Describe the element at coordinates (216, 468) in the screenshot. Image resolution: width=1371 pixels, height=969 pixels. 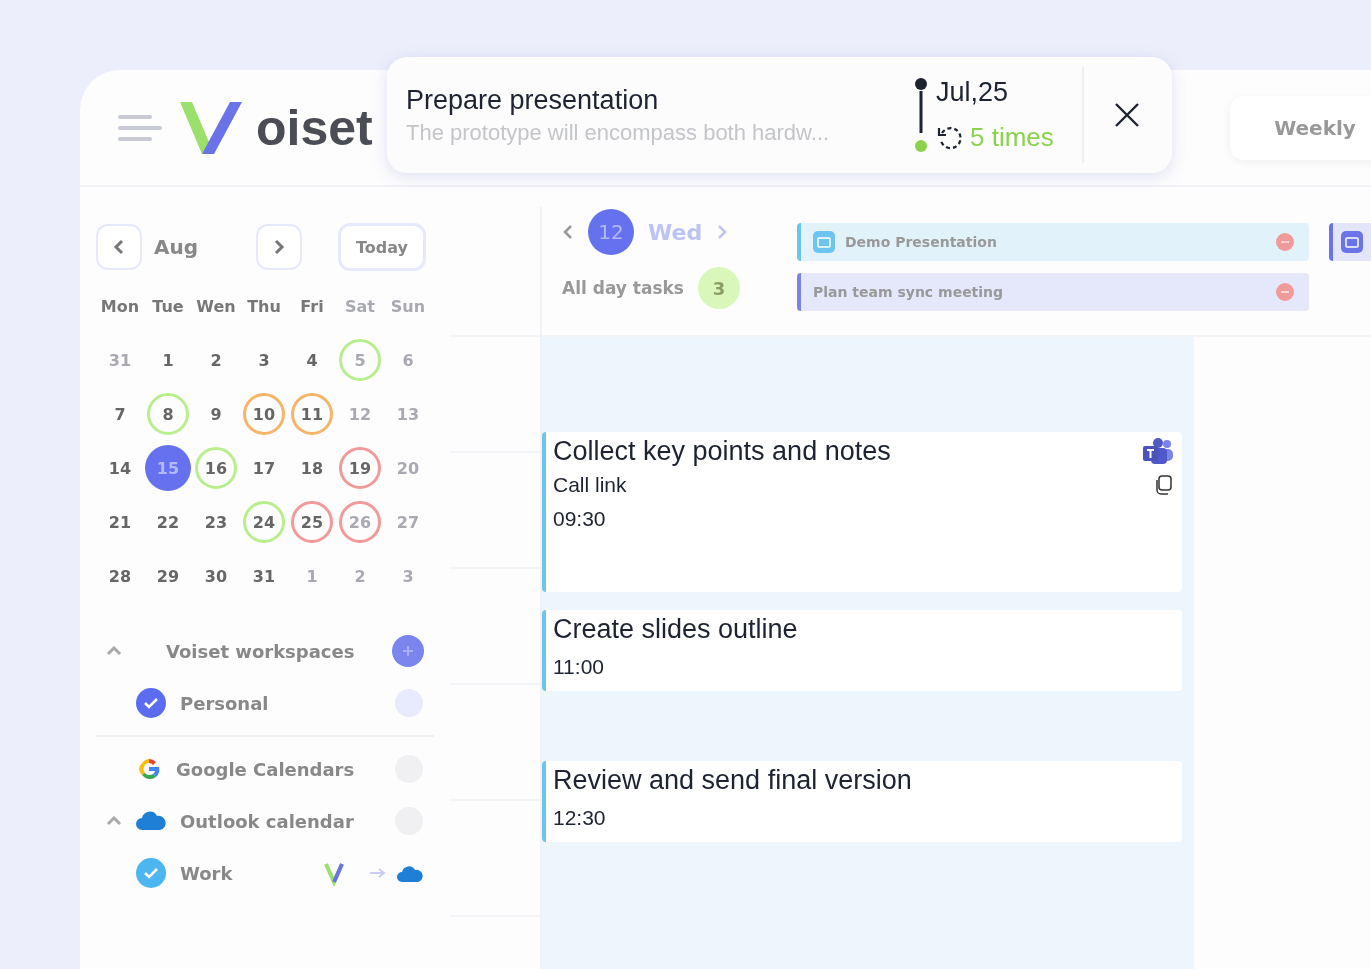
I see `calendar-day: 16` at that location.